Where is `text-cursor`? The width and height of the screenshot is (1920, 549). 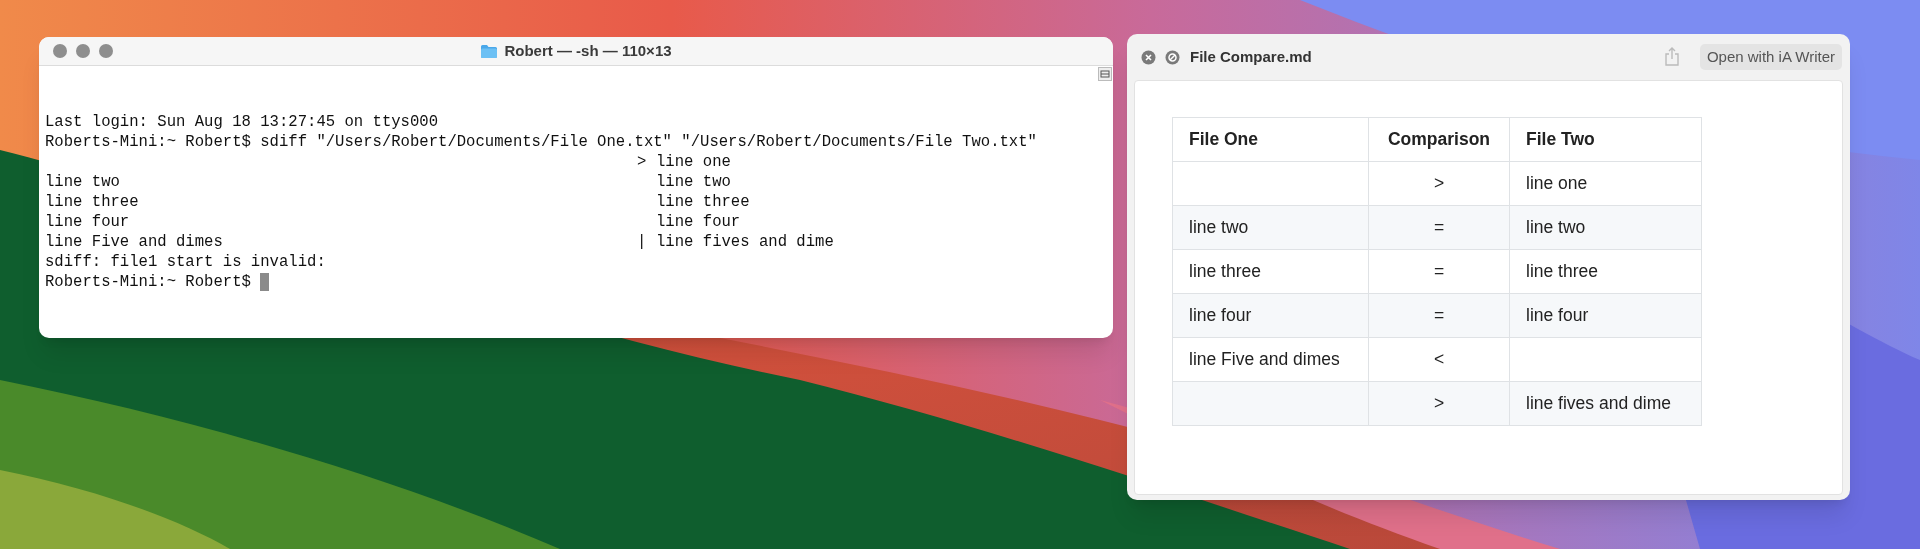
text-cursor is located at coordinates (264, 282).